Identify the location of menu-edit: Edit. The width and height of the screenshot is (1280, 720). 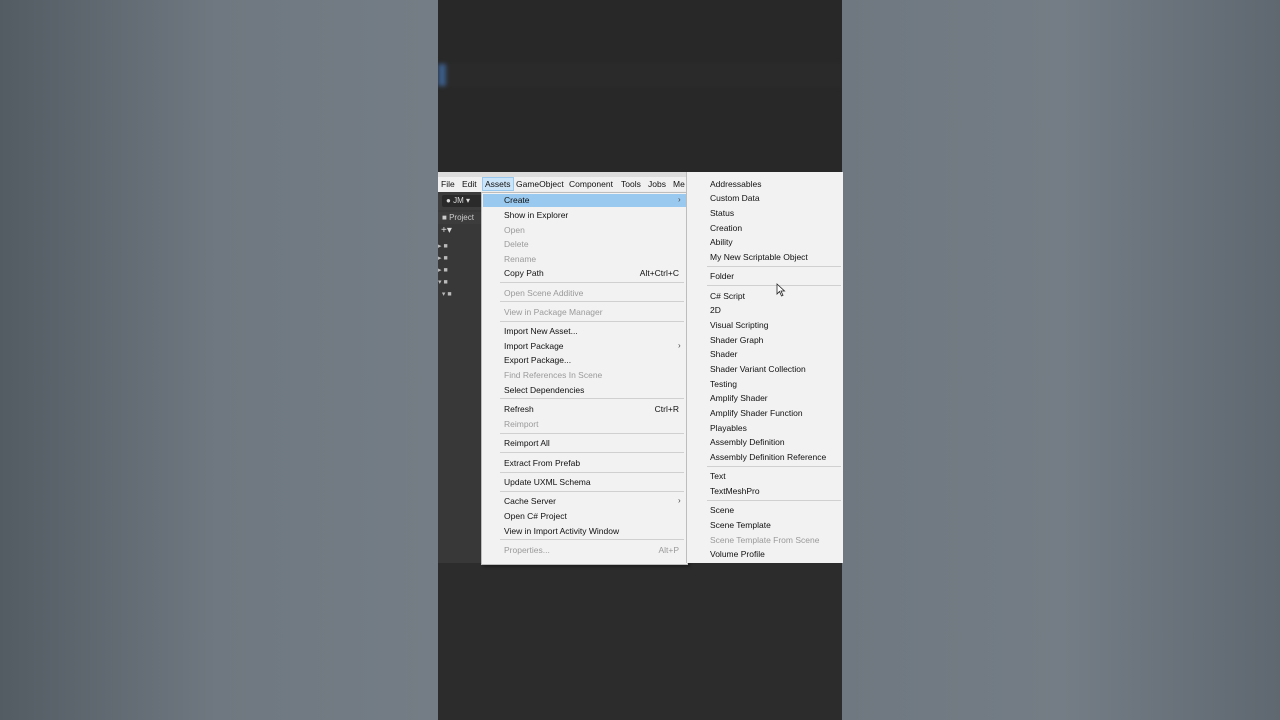
(469, 184).